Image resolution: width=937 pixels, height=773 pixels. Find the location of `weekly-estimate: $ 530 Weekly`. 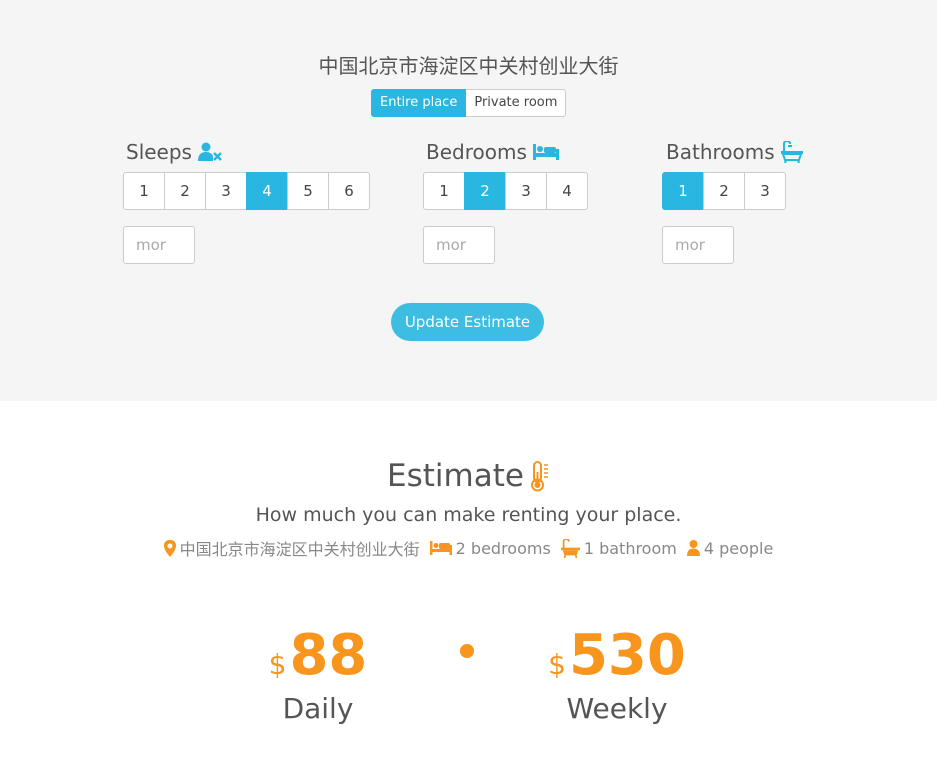

weekly-estimate: $ 530 Weekly is located at coordinates (617, 674).